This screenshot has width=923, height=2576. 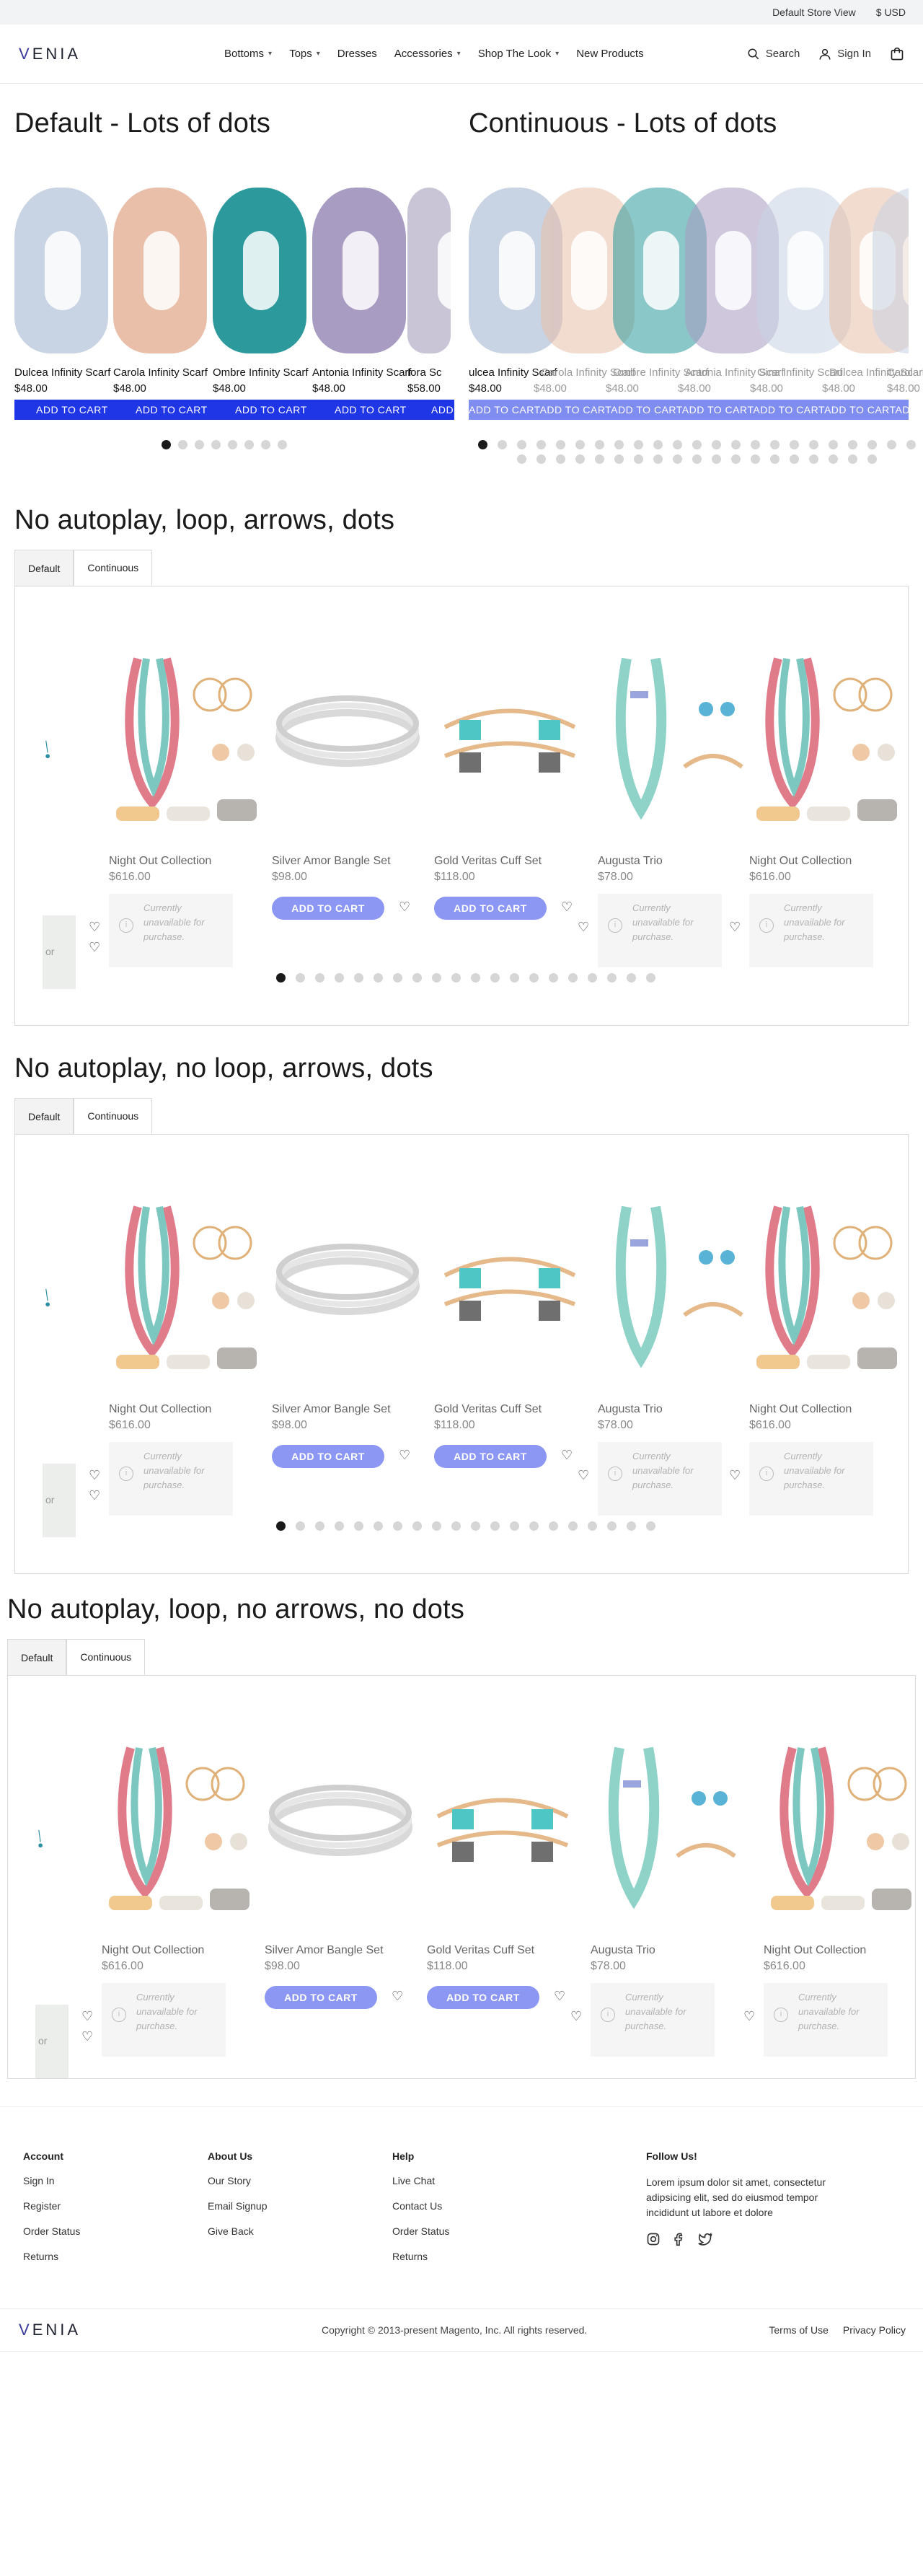 What do you see at coordinates (51, 2206) in the screenshot?
I see `footer-link: Register` at bounding box center [51, 2206].